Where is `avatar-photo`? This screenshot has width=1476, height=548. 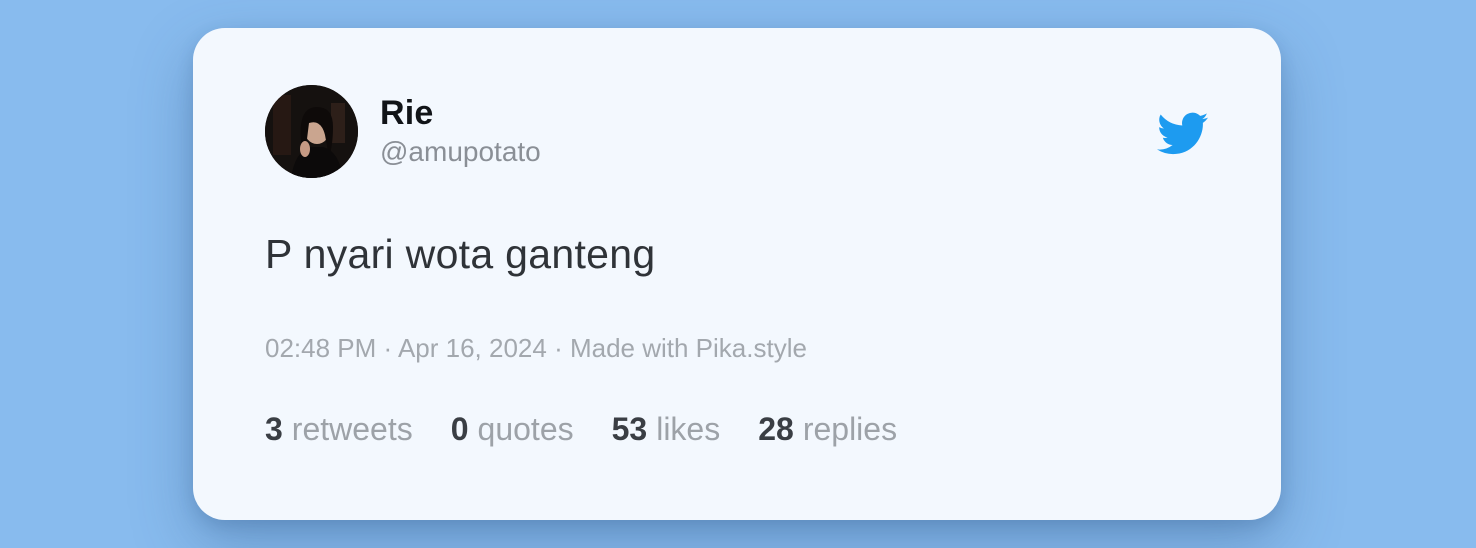
avatar-photo is located at coordinates (311, 131).